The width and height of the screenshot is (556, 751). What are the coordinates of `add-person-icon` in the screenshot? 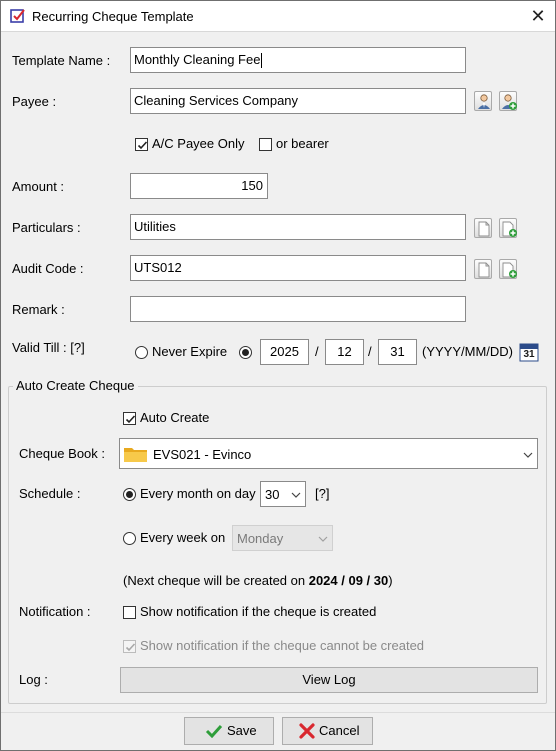 It's located at (509, 102).